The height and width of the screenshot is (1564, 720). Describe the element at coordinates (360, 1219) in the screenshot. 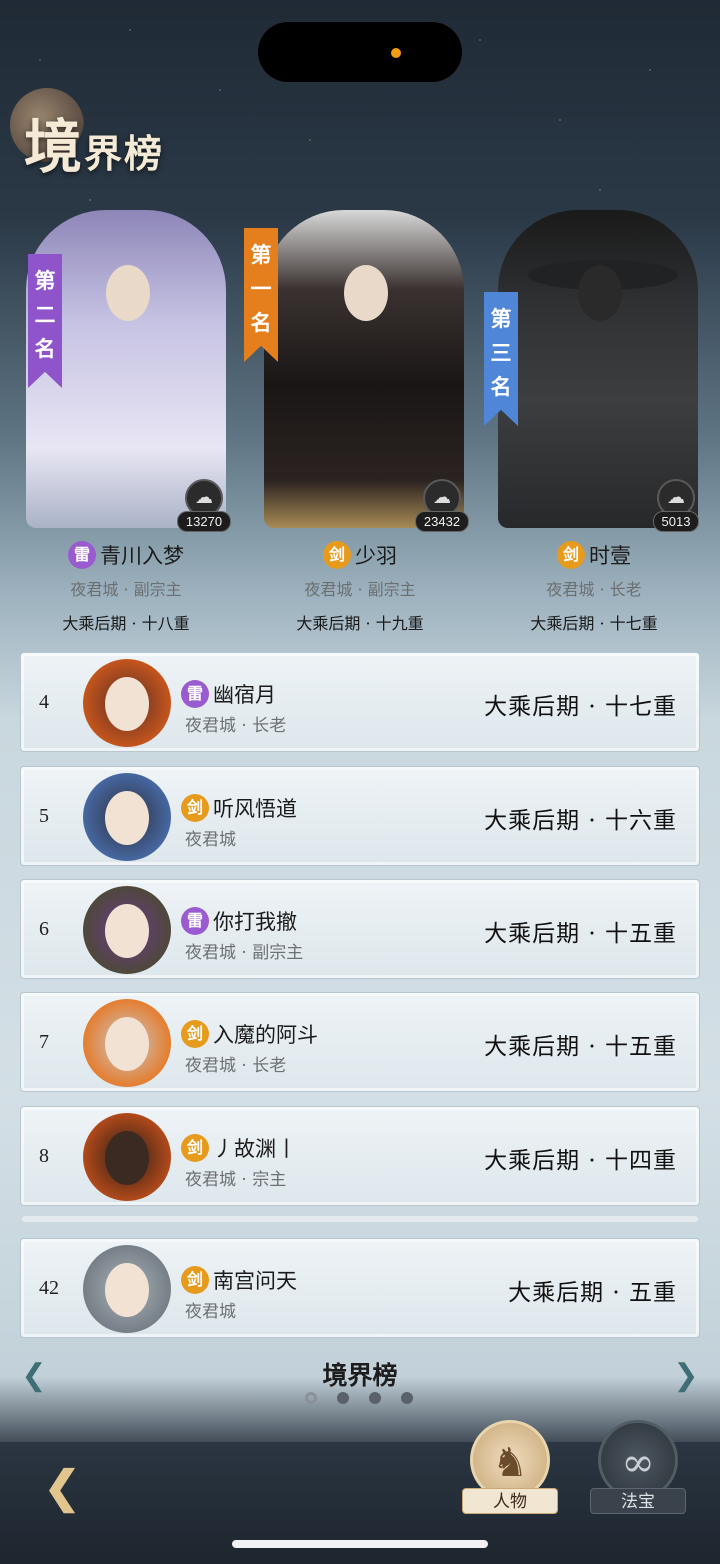

I see `list-divider` at that location.